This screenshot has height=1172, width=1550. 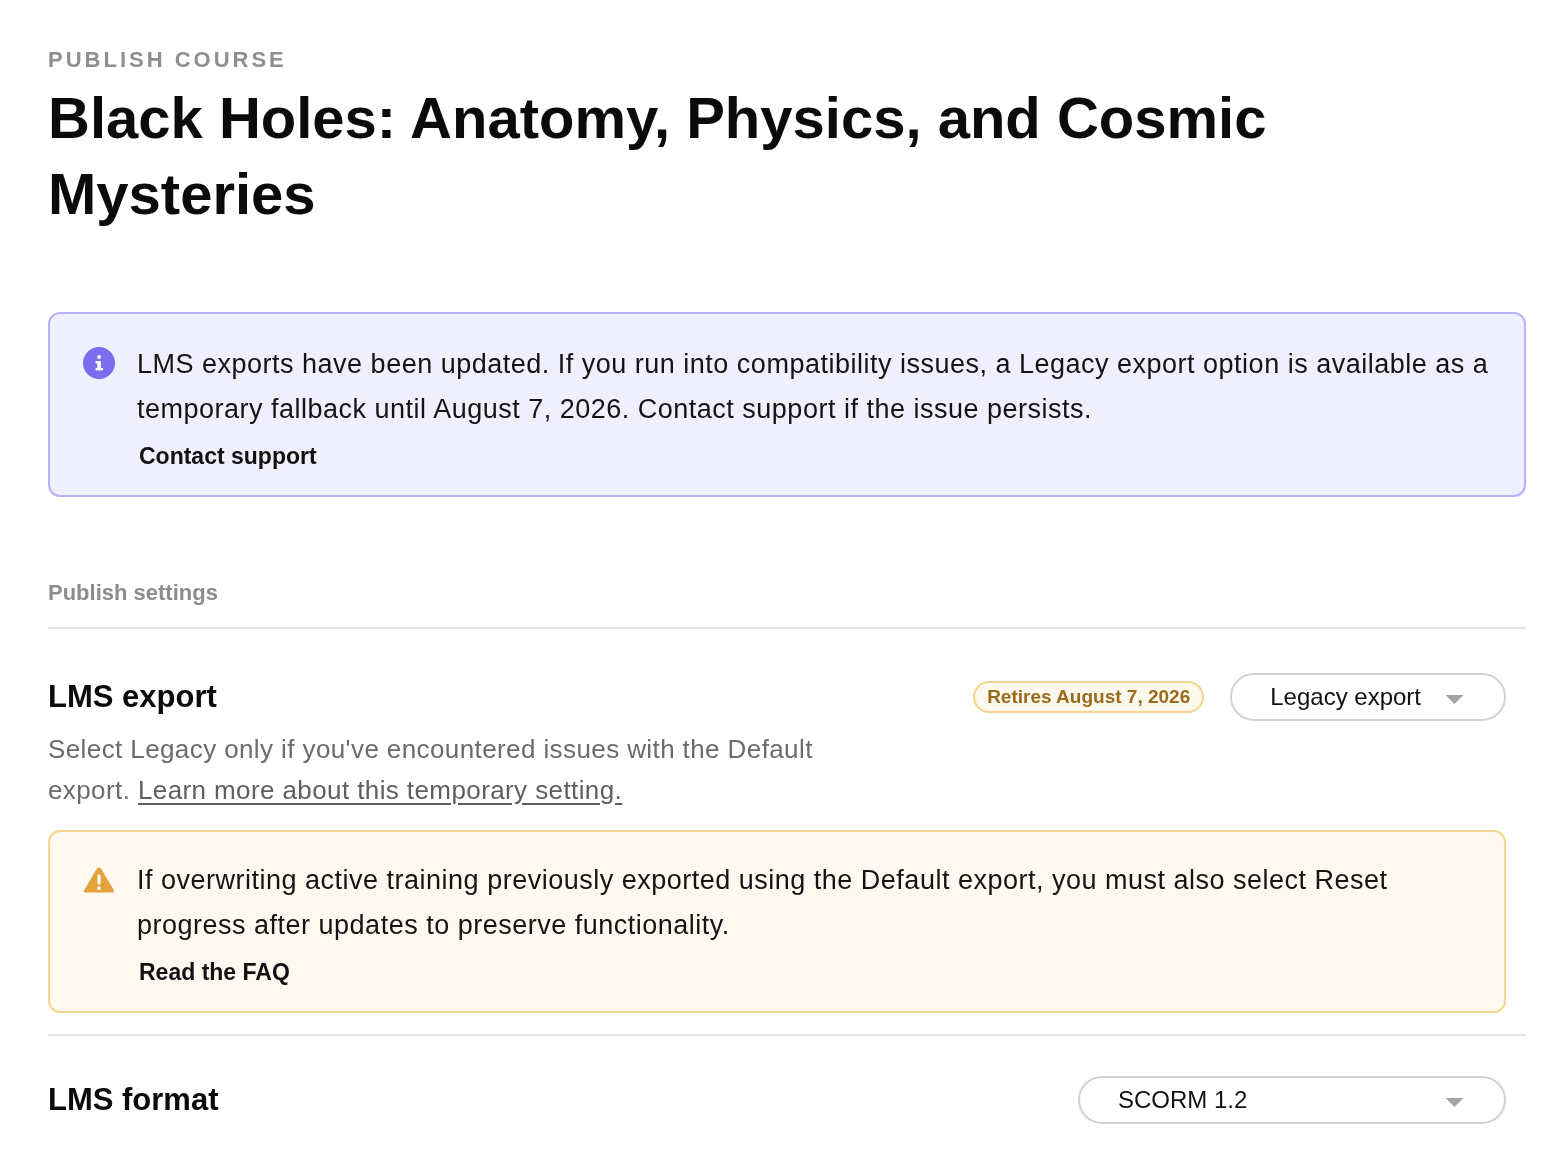 What do you see at coordinates (813, 387) in the screenshot?
I see `banner-message: LMS exports have been updated. If you run into compatibility issues, a Legacy export option is available as a temporary fallback until August 7, 2026. Contact support if the issue persists.` at bounding box center [813, 387].